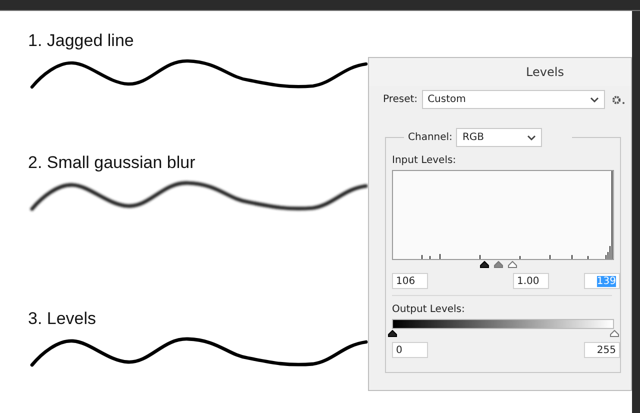 The image size is (640, 413). What do you see at coordinates (499, 137) in the screenshot?
I see `dropdown: RGB` at bounding box center [499, 137].